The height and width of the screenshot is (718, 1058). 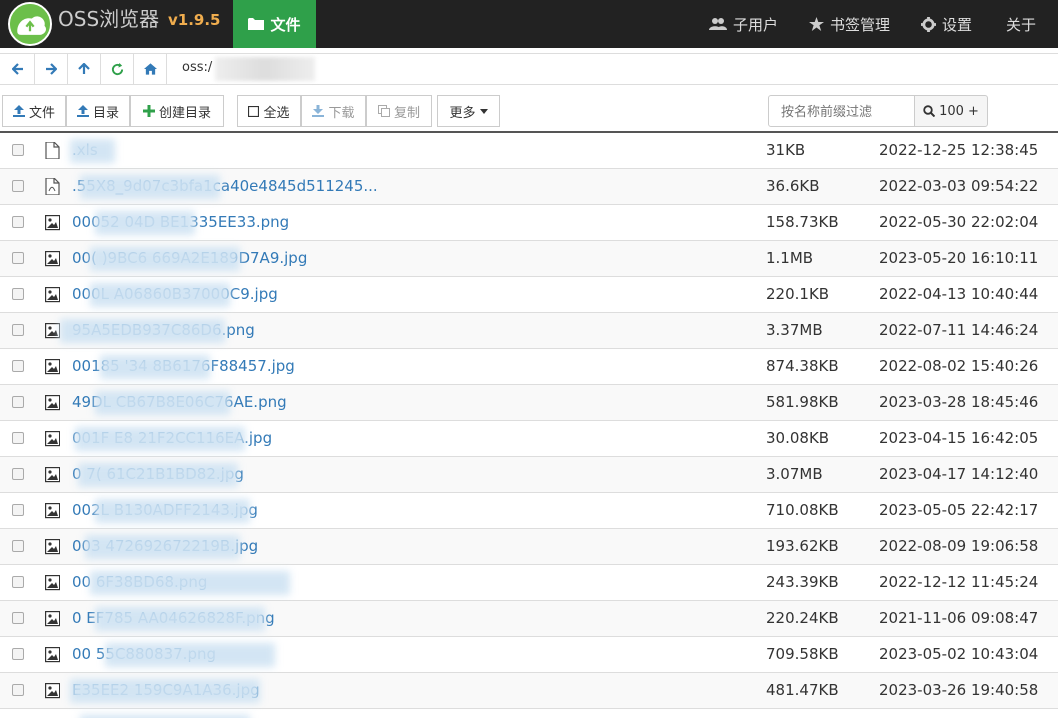 I want to click on file-size: 220.24KB, so click(x=802, y=618).